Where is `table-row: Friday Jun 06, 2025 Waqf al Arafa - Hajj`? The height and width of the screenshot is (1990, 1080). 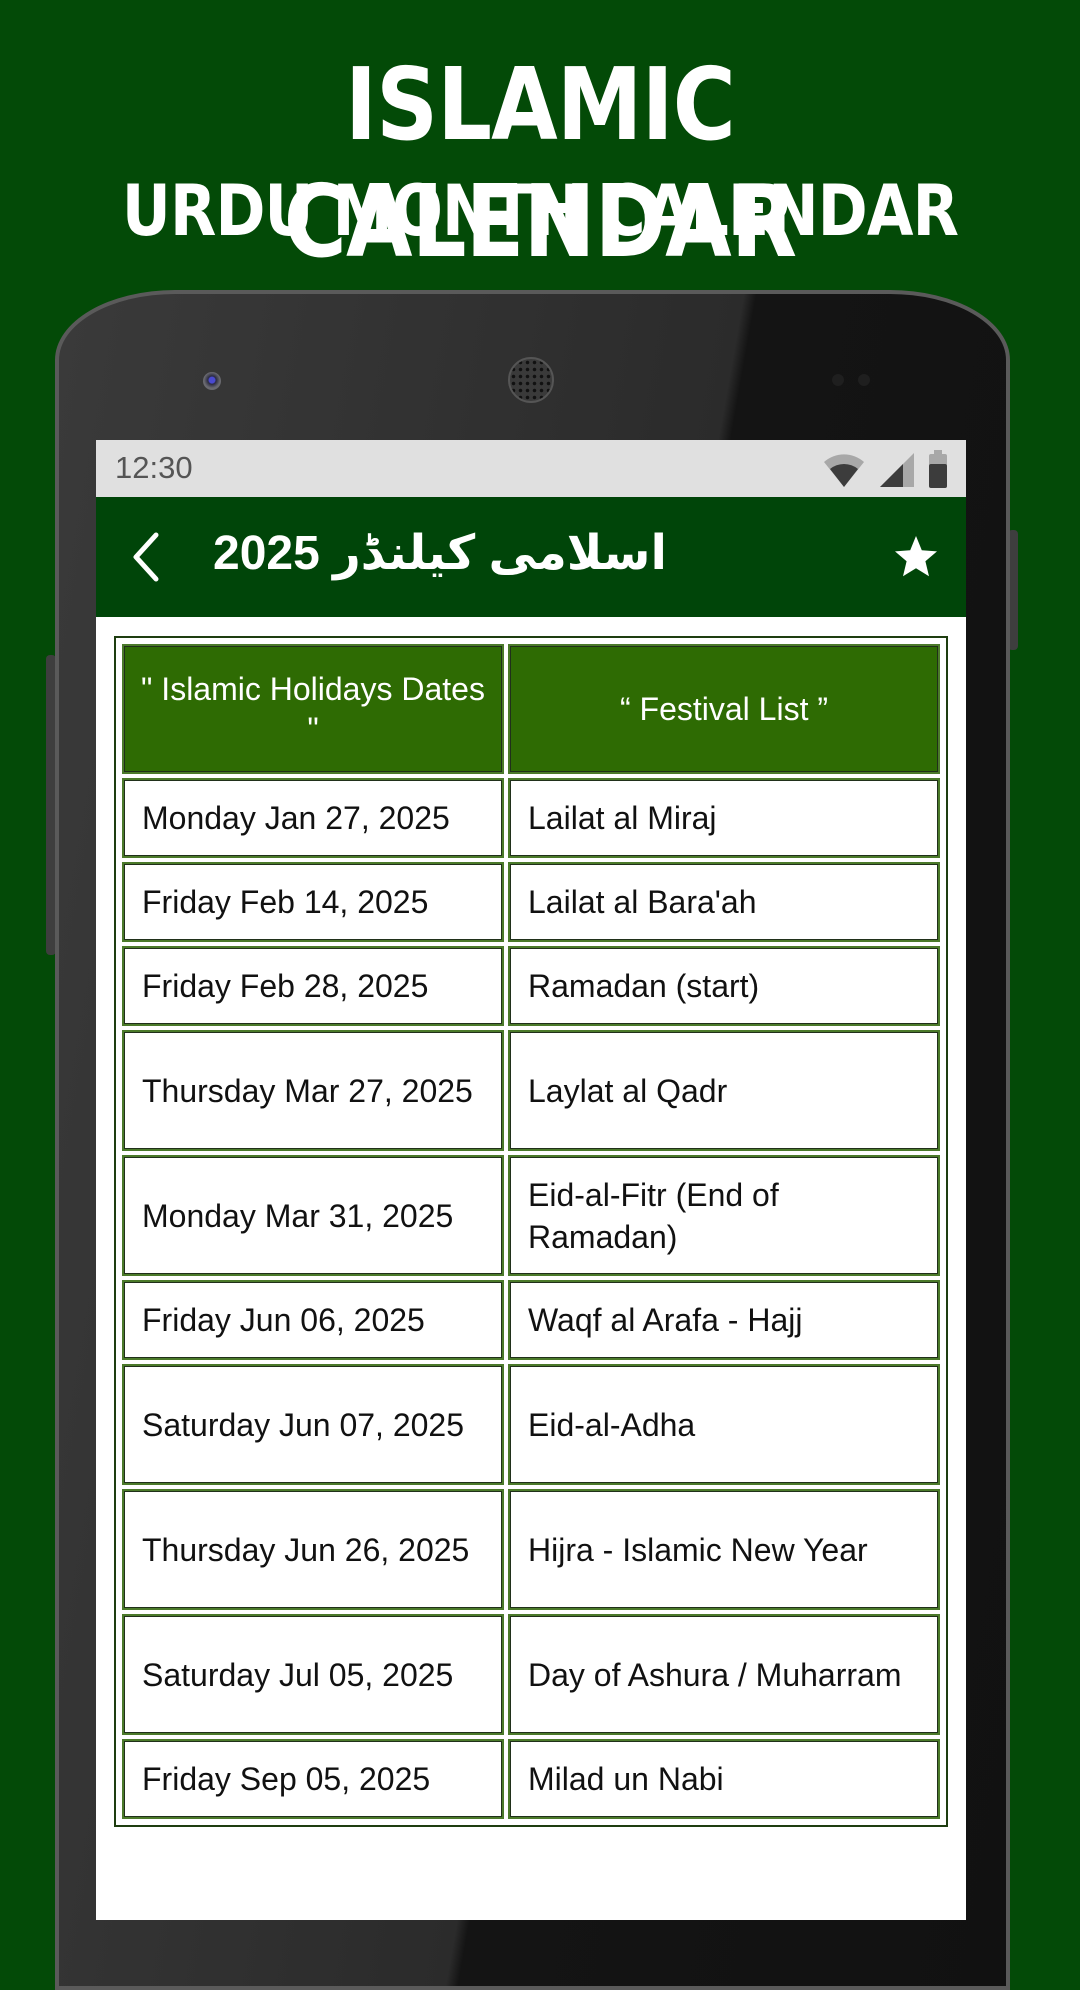
table-row: Friday Jun 06, 2025 Waqf al Arafa - Hajj is located at coordinates (531, 1320).